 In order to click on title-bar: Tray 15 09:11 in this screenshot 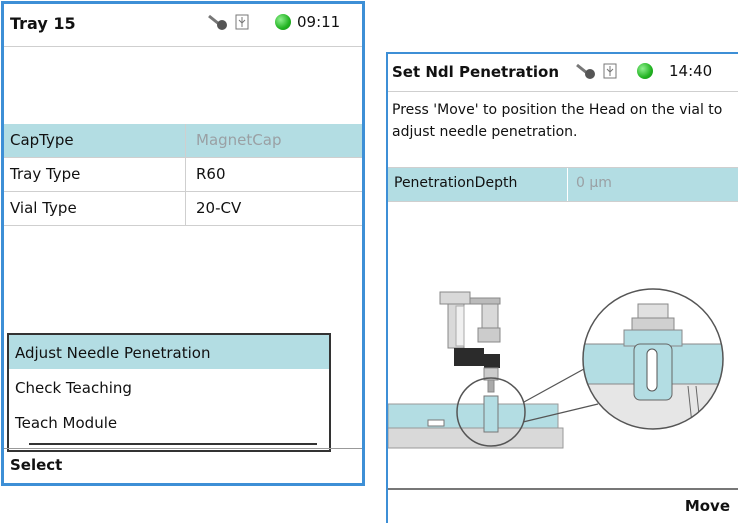, I will do `click(183, 25)`.